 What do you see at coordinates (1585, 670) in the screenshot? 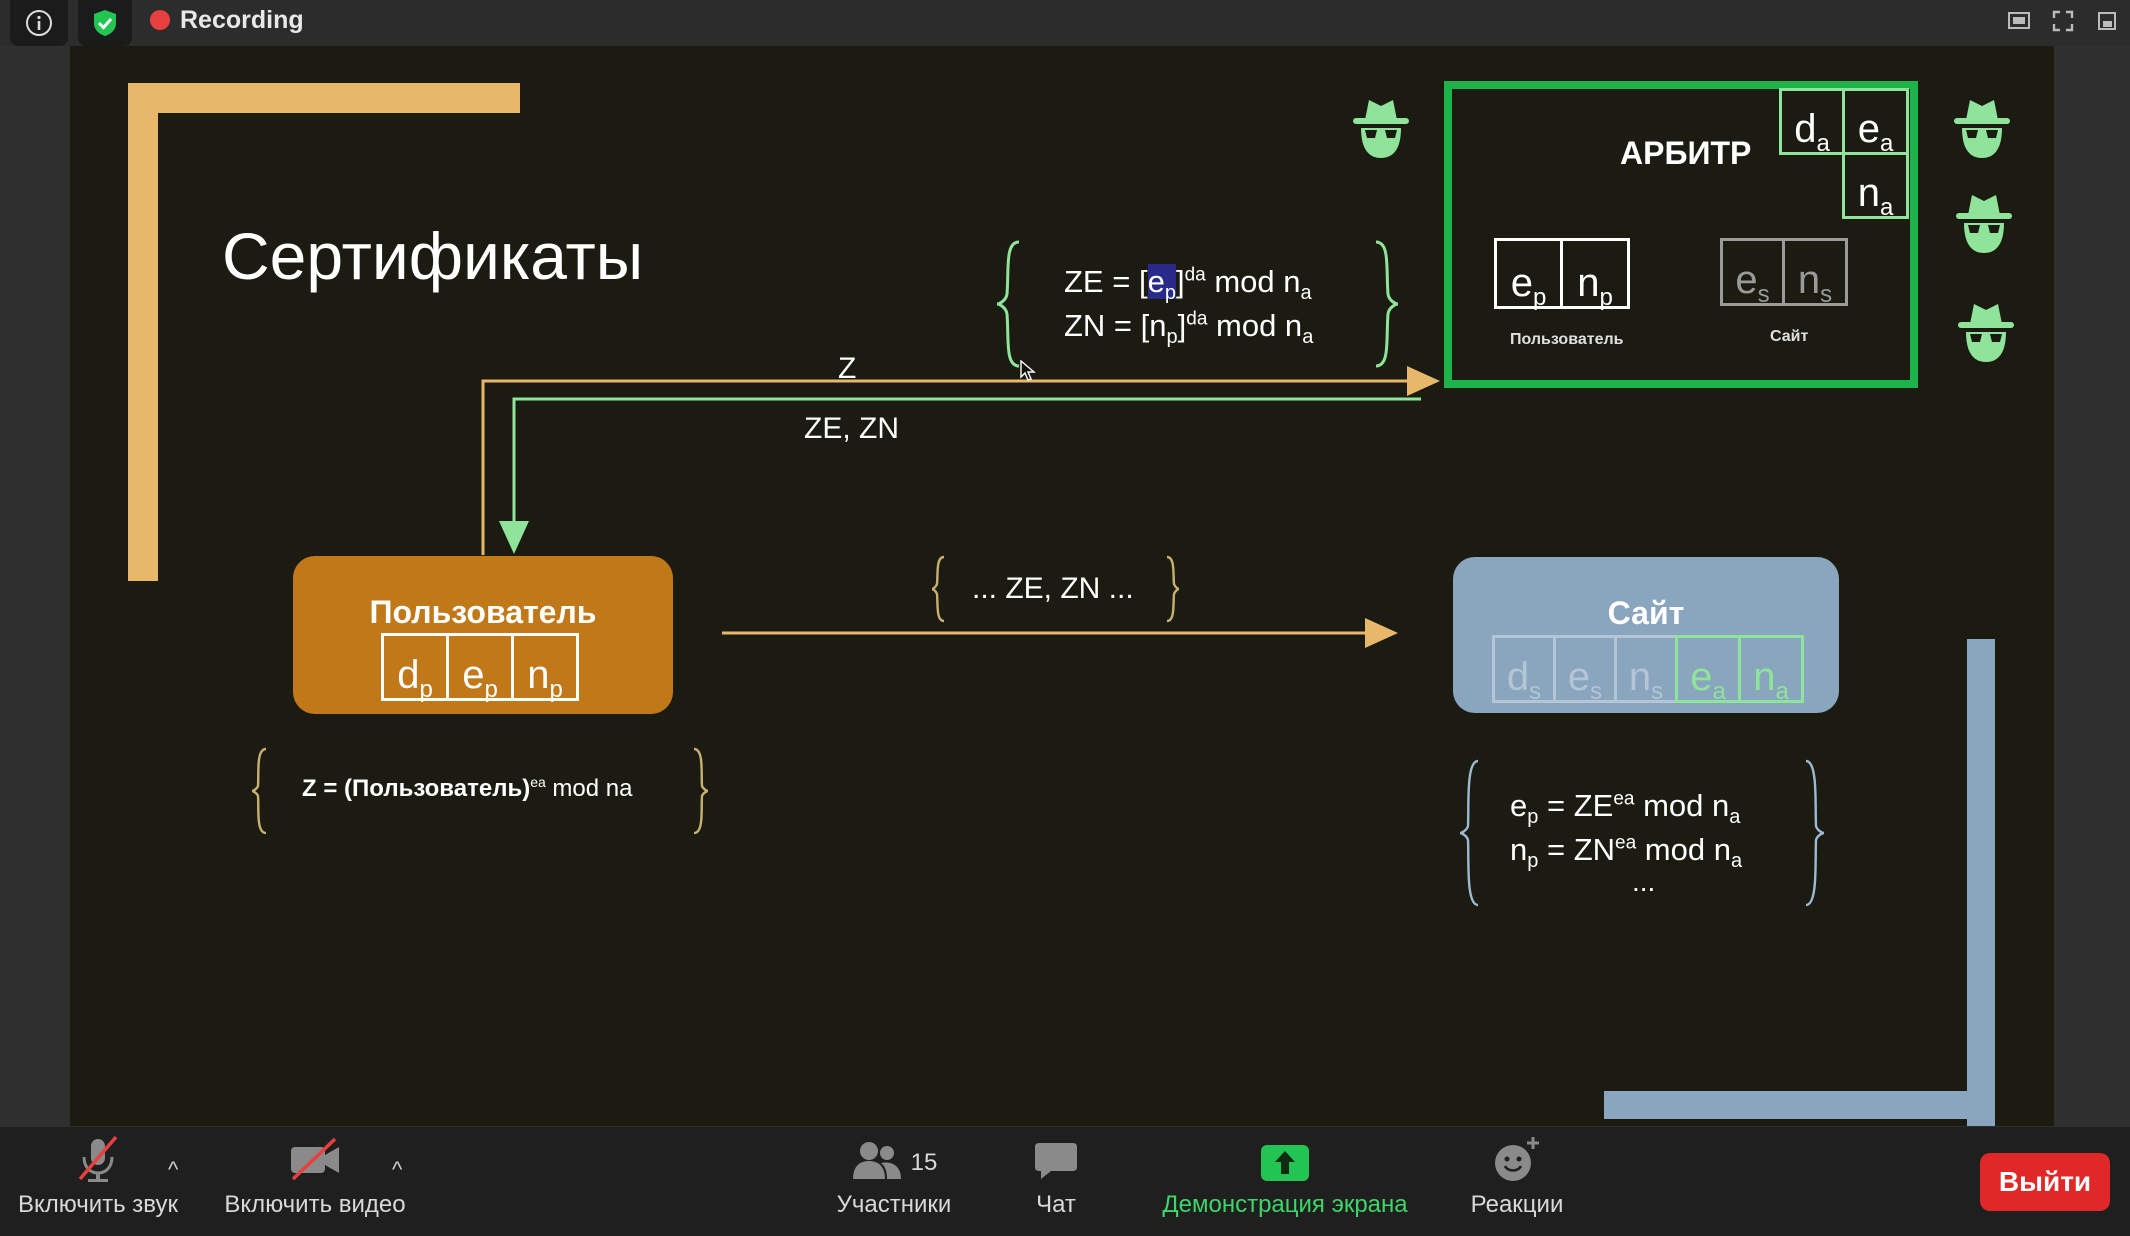
I see `site-key-es: es` at bounding box center [1585, 670].